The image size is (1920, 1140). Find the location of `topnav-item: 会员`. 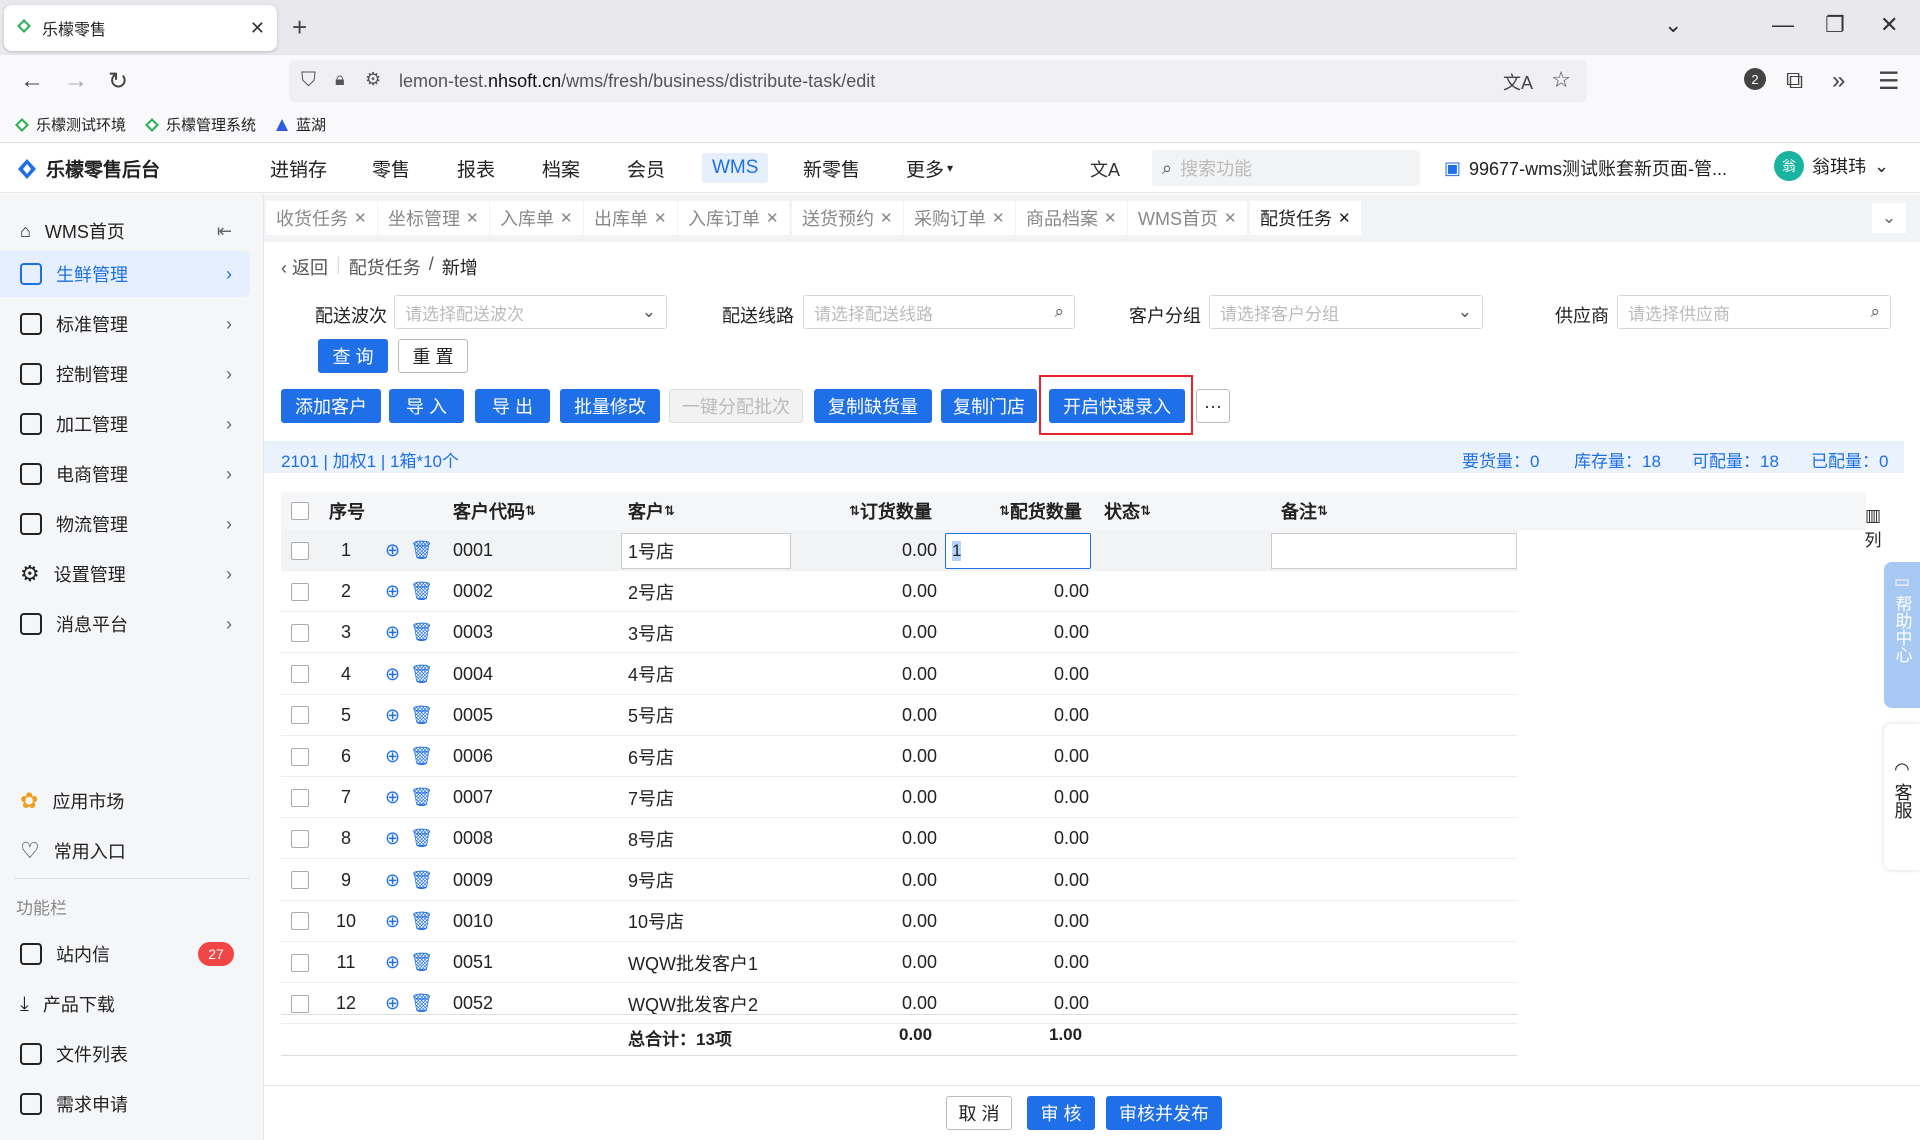

topnav-item: 会员 is located at coordinates (646, 168).